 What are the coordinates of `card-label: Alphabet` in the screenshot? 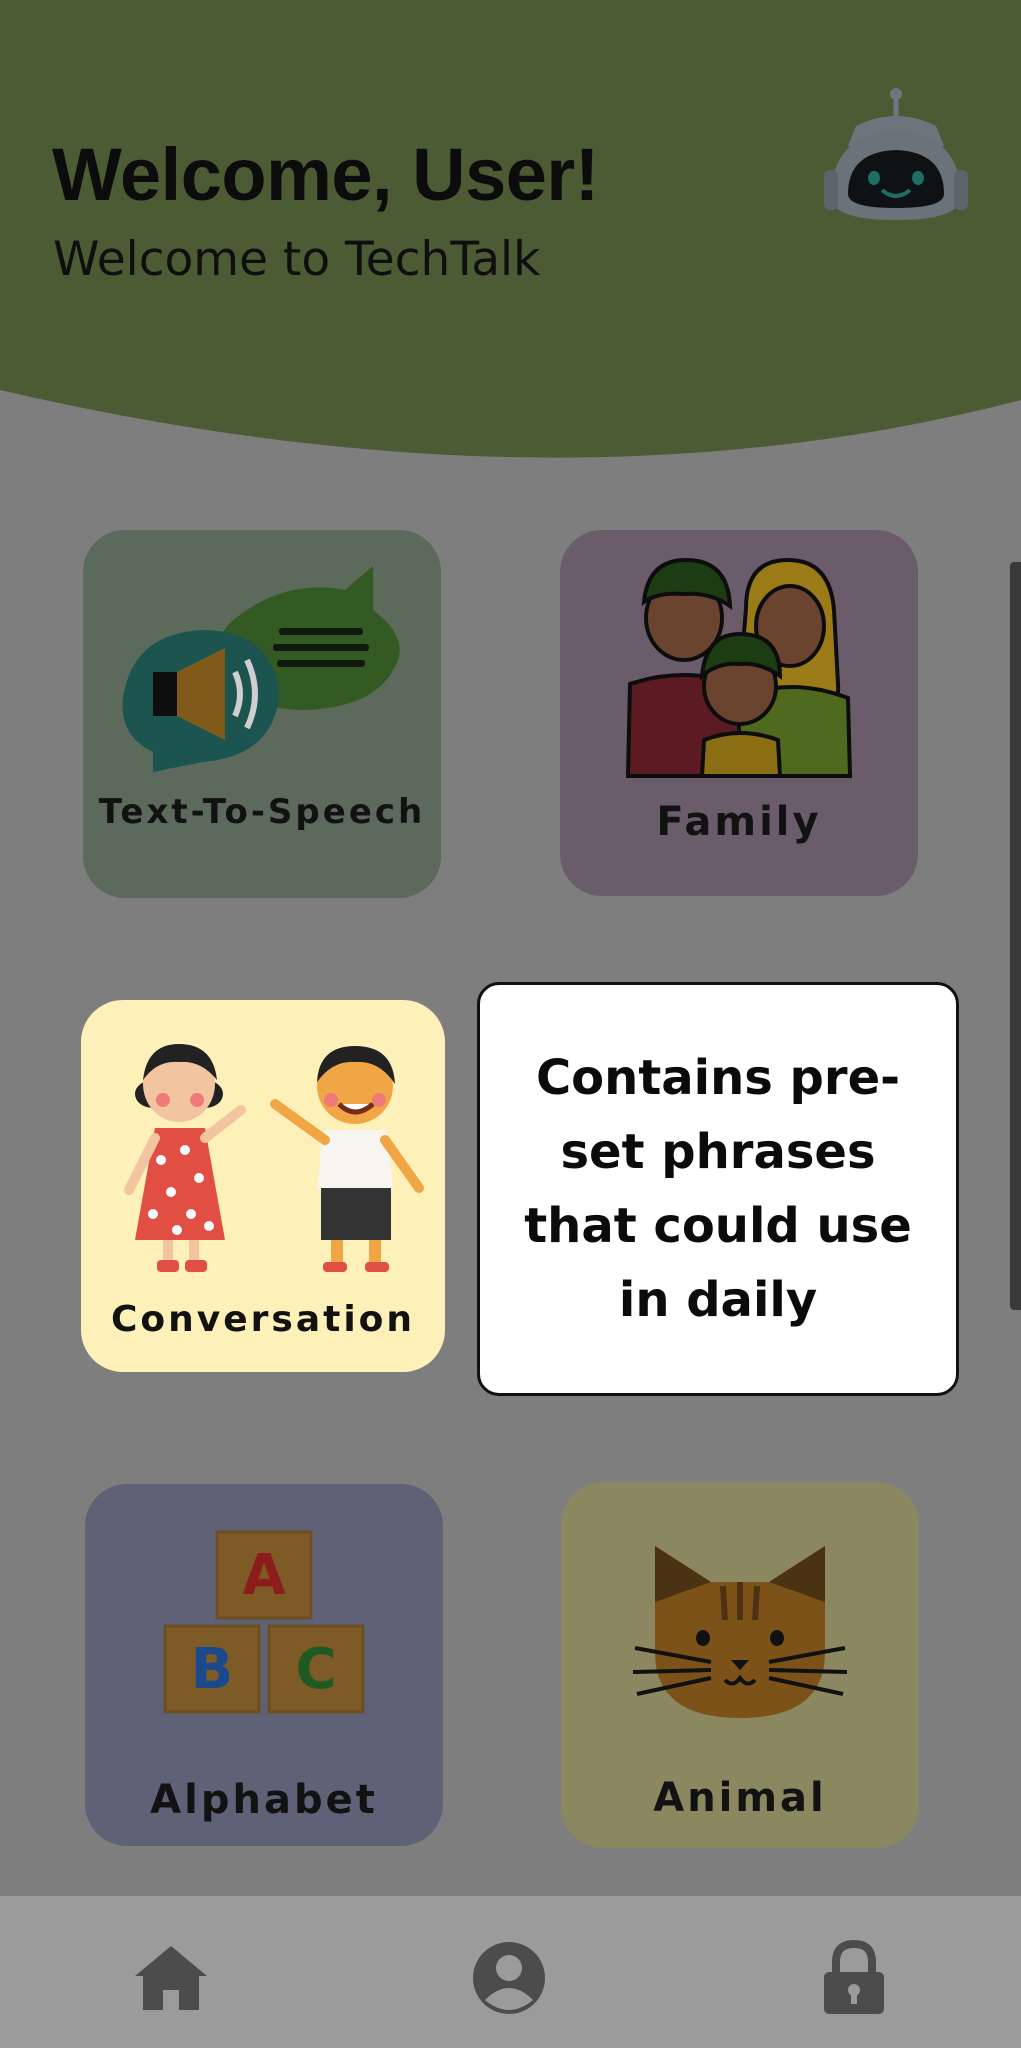 It's located at (264, 1800).